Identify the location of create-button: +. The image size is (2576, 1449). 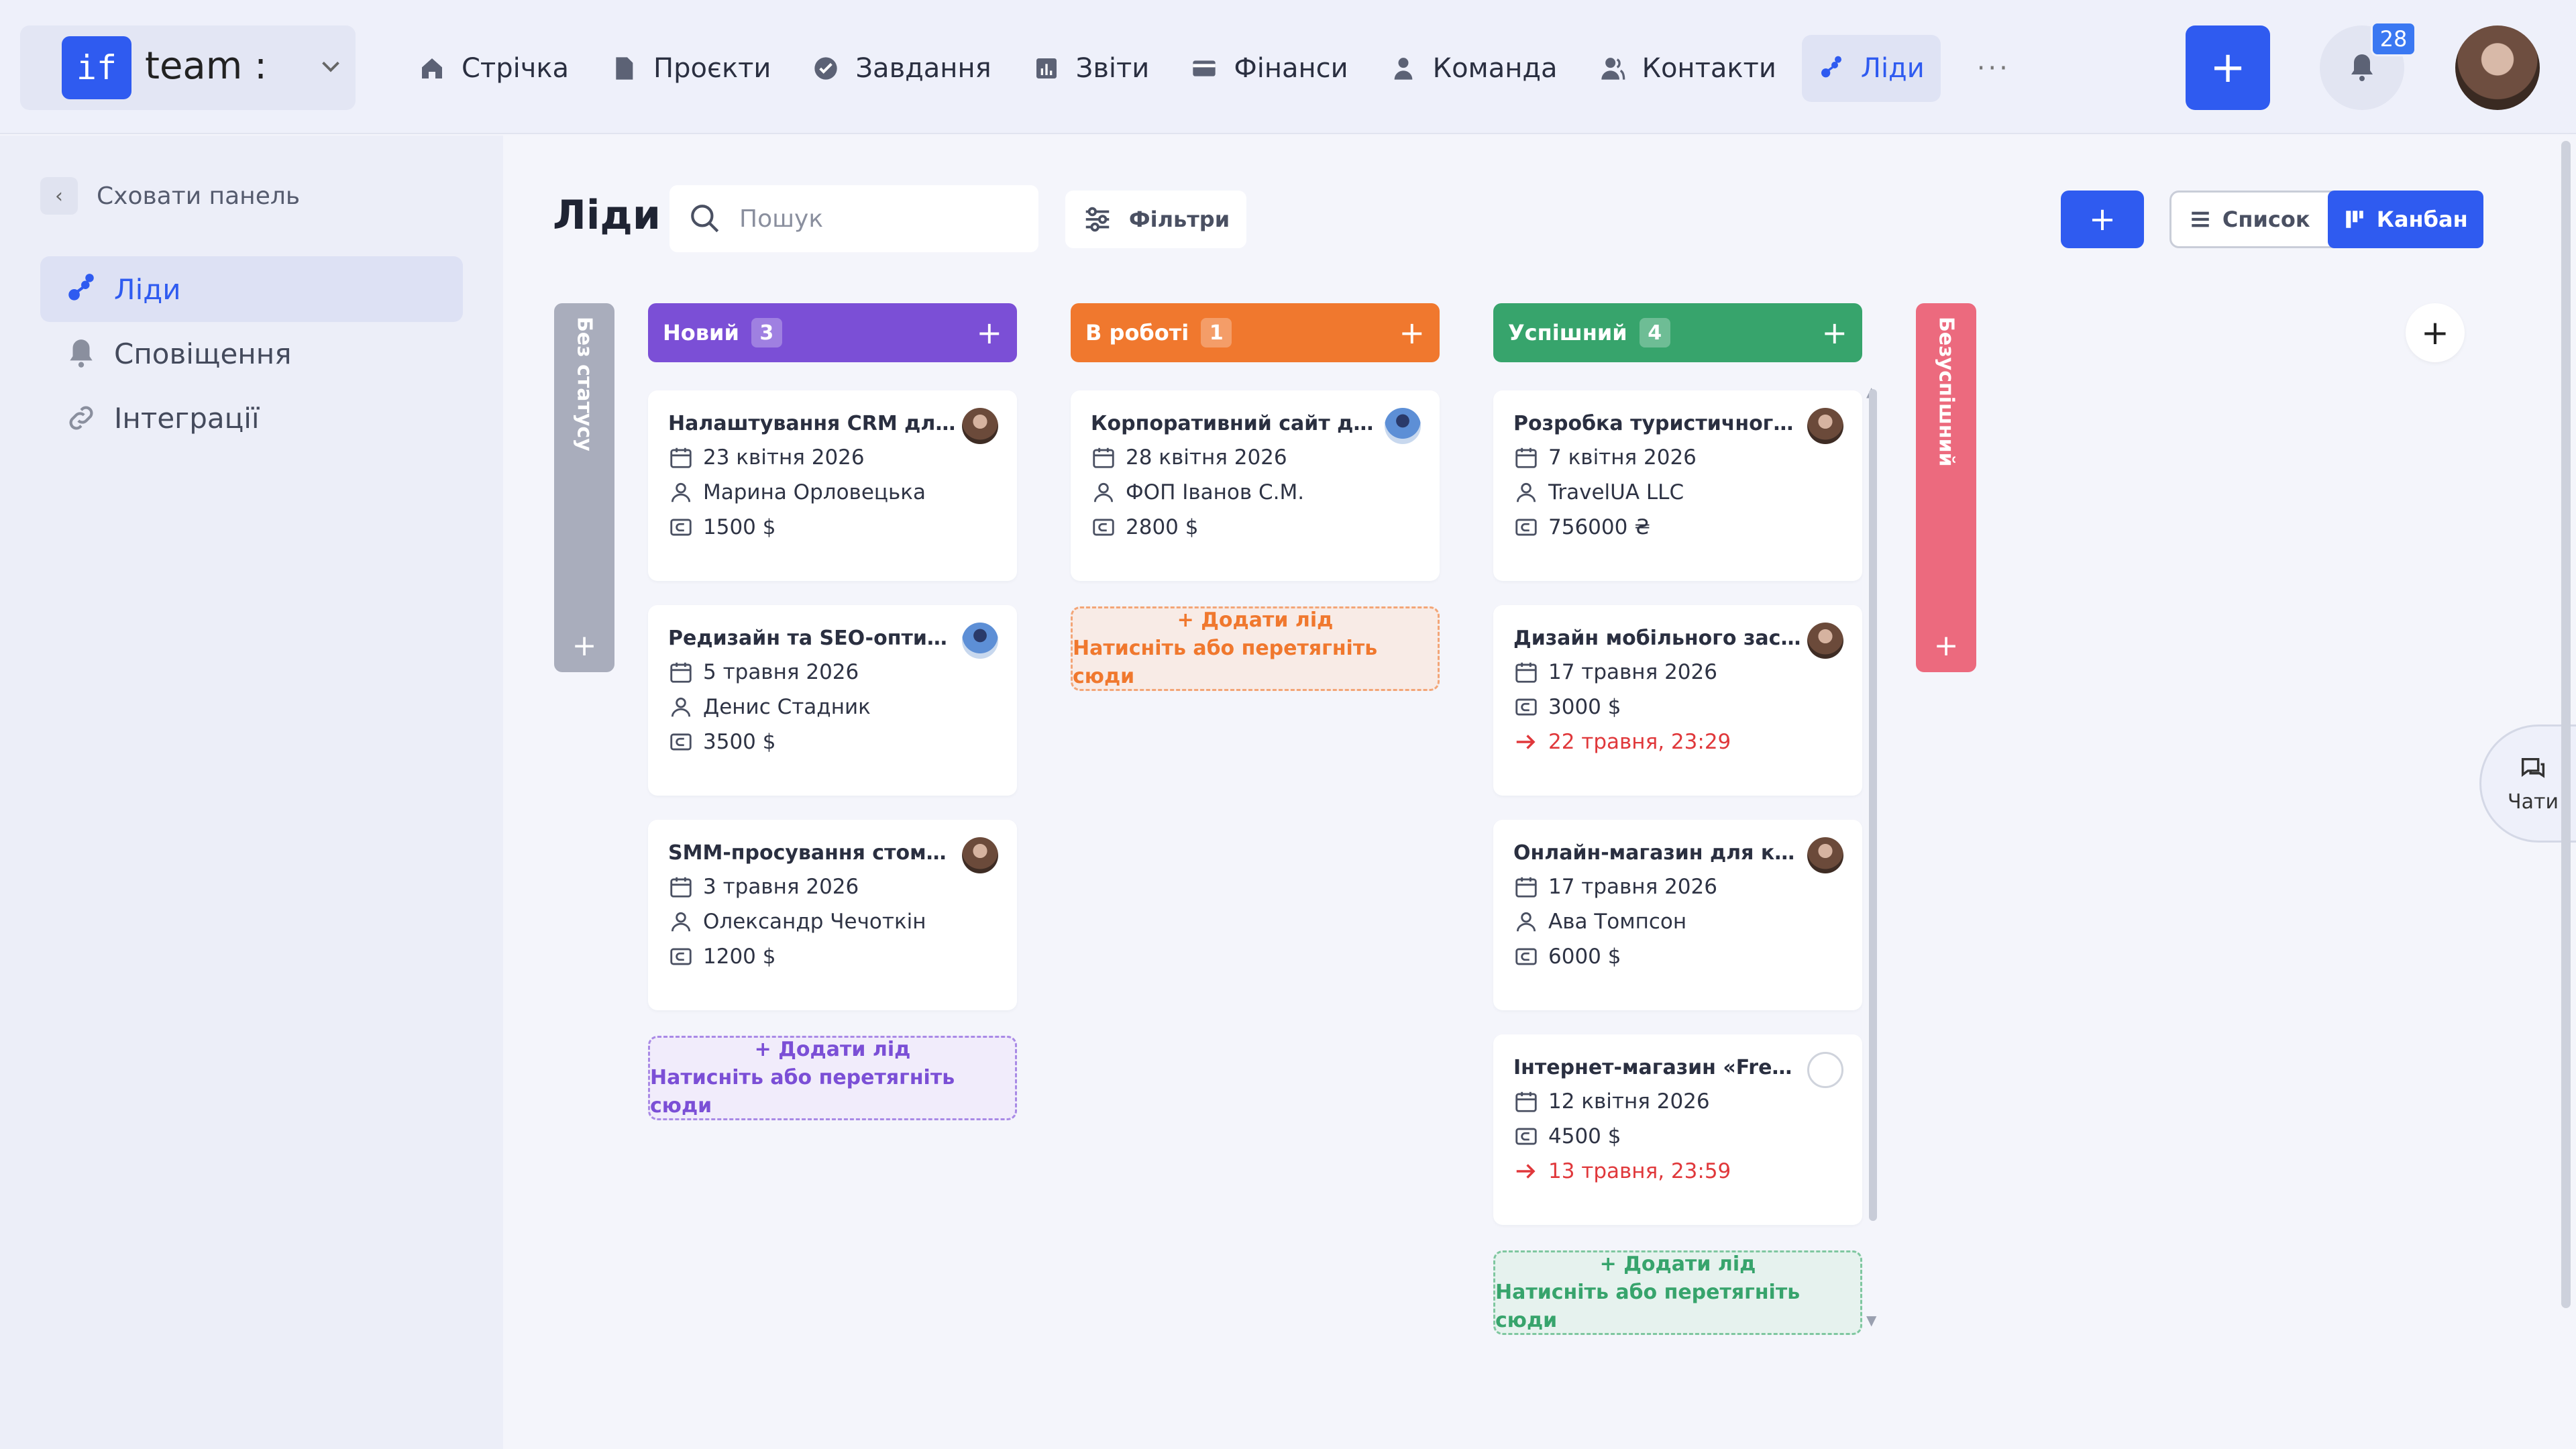
(2228, 67).